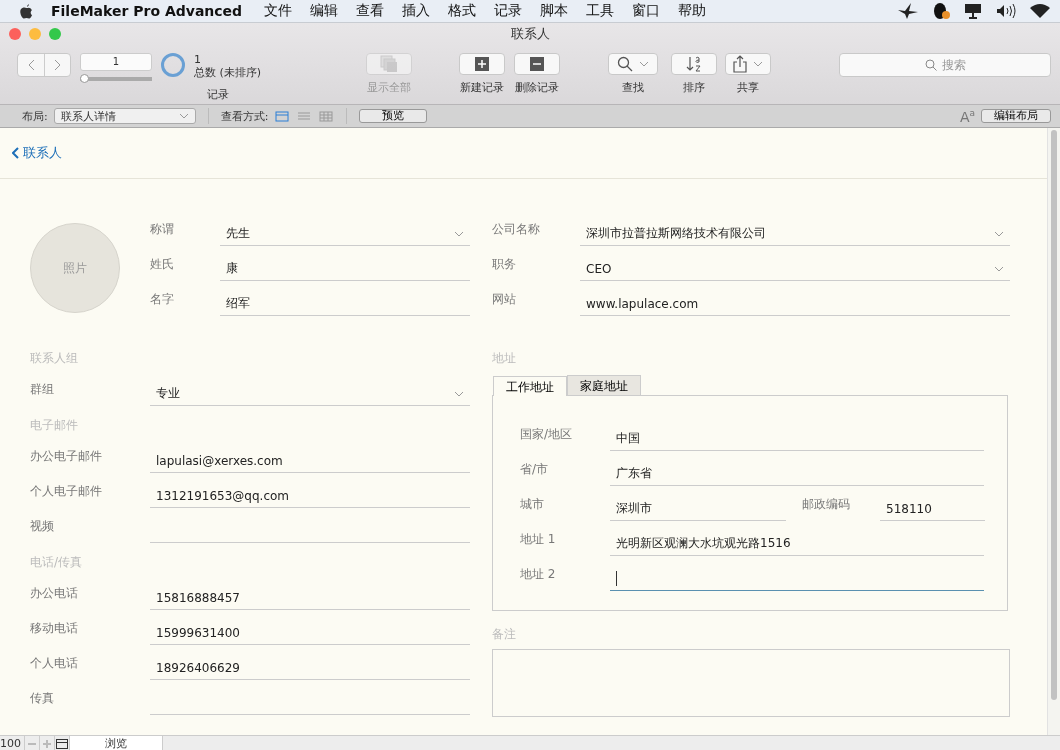 This screenshot has width=1060, height=750. Describe the element at coordinates (504, 634) in the screenshot. I see `section-heading: 备注` at that location.